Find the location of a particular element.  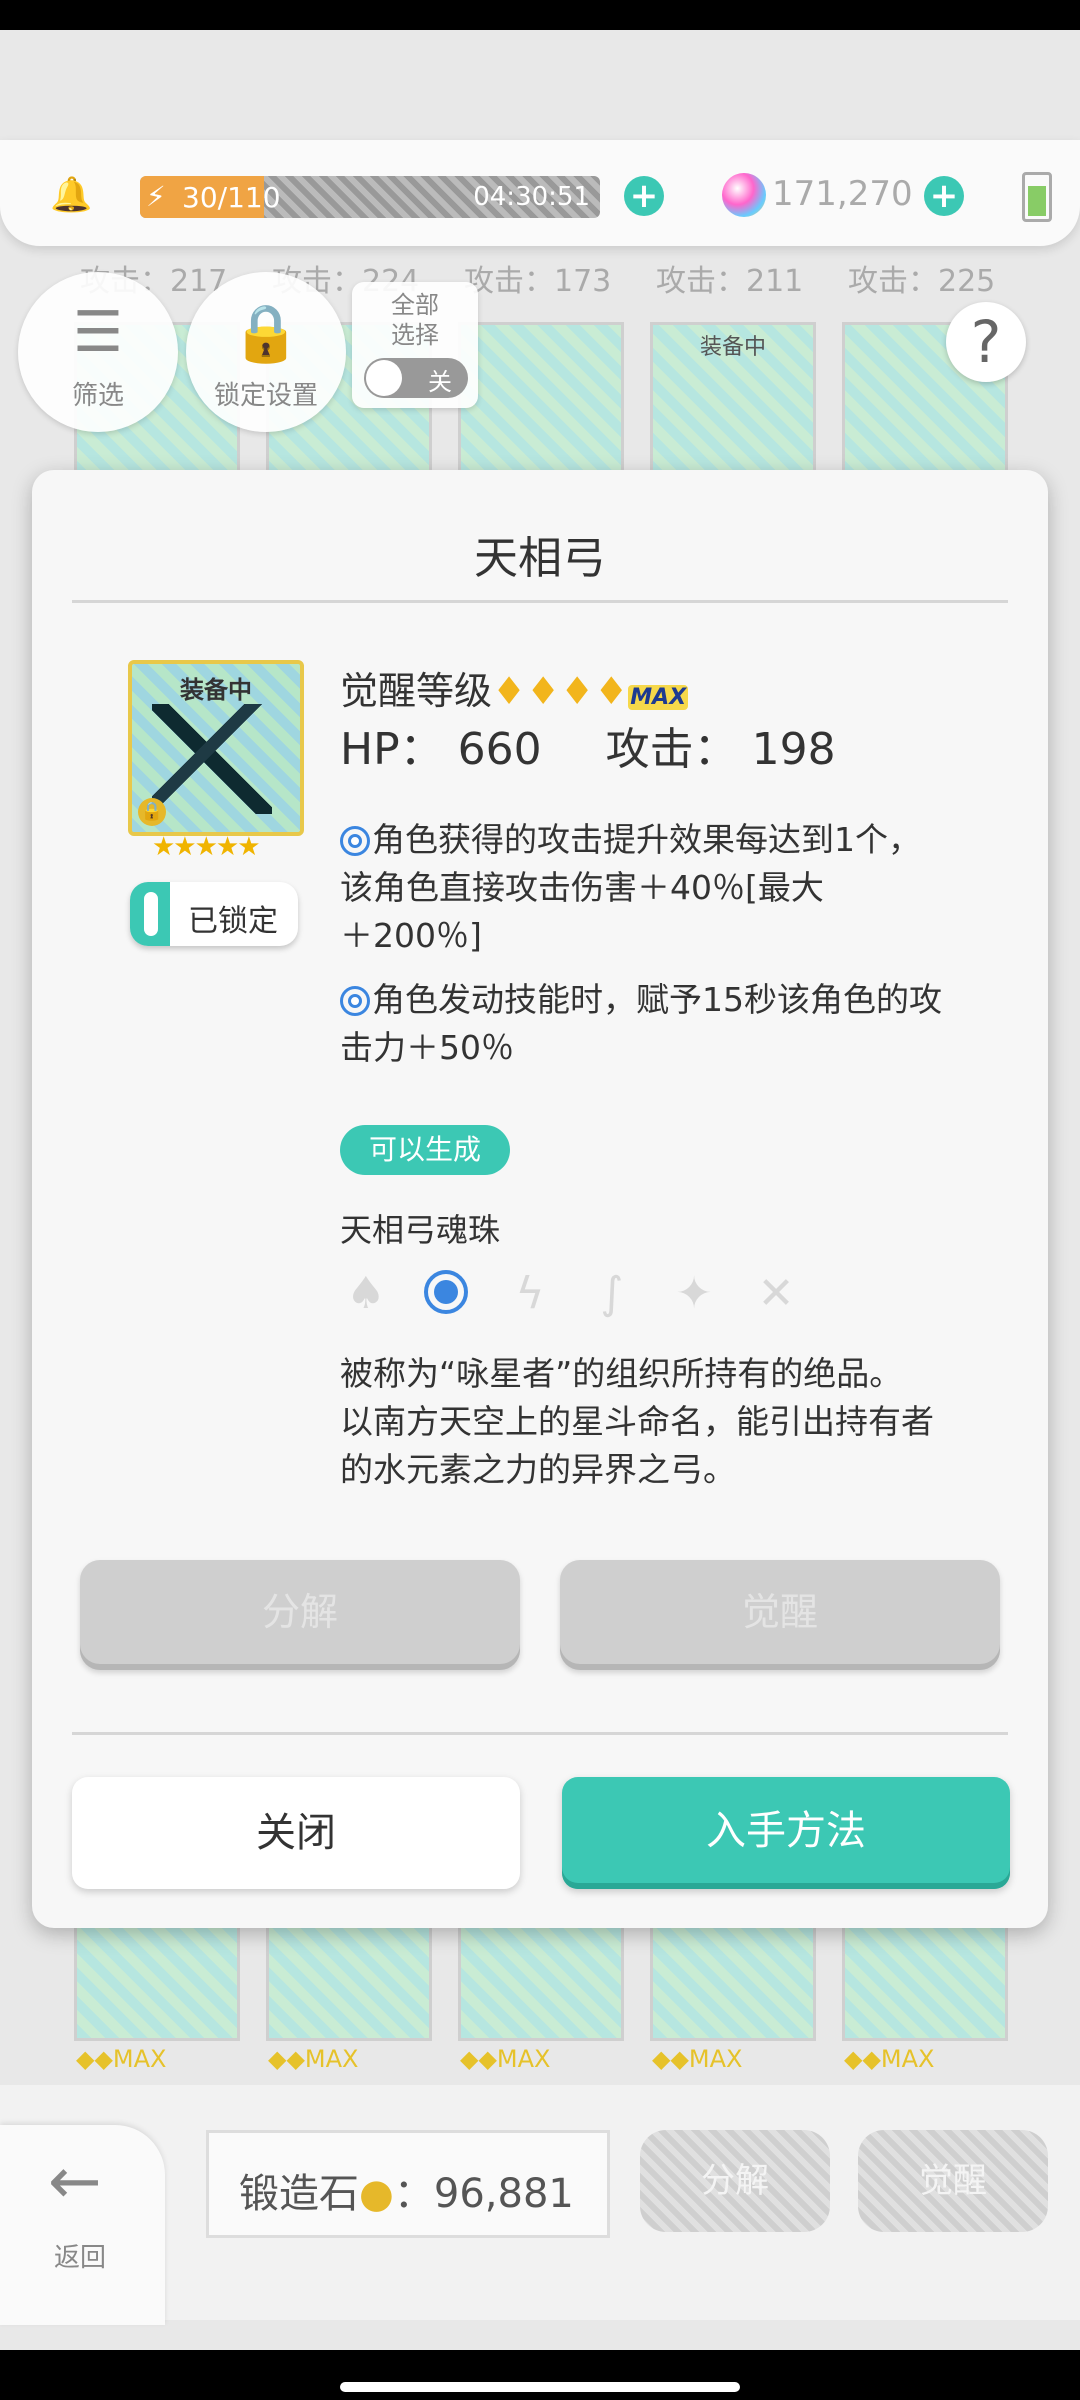

awaken-level-label: 觉醒等级 is located at coordinates (416, 691).